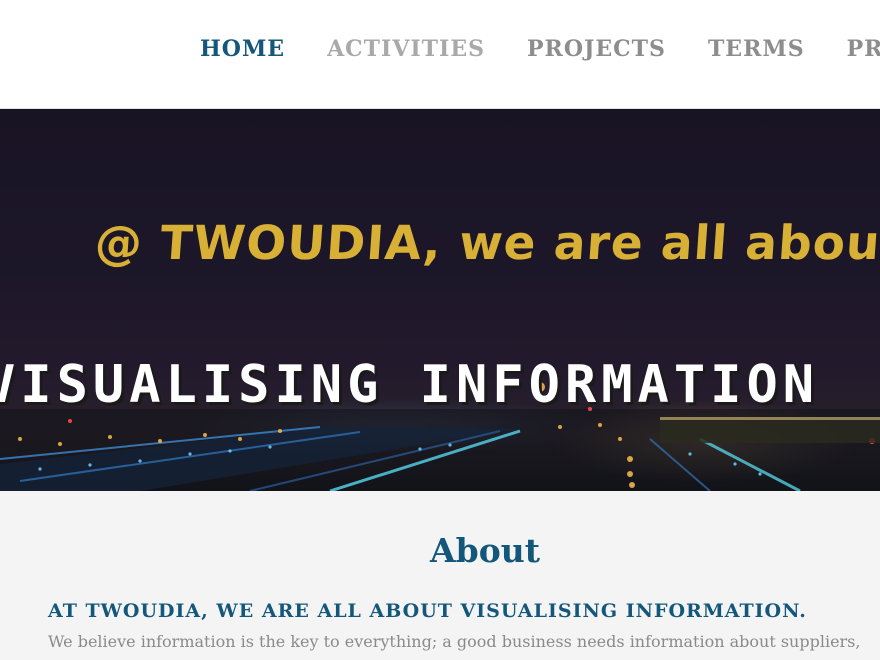 The image size is (880, 660). Describe the element at coordinates (410, 385) in the screenshot. I see `hero-headline: VISUALISING INFORMATION` at that location.